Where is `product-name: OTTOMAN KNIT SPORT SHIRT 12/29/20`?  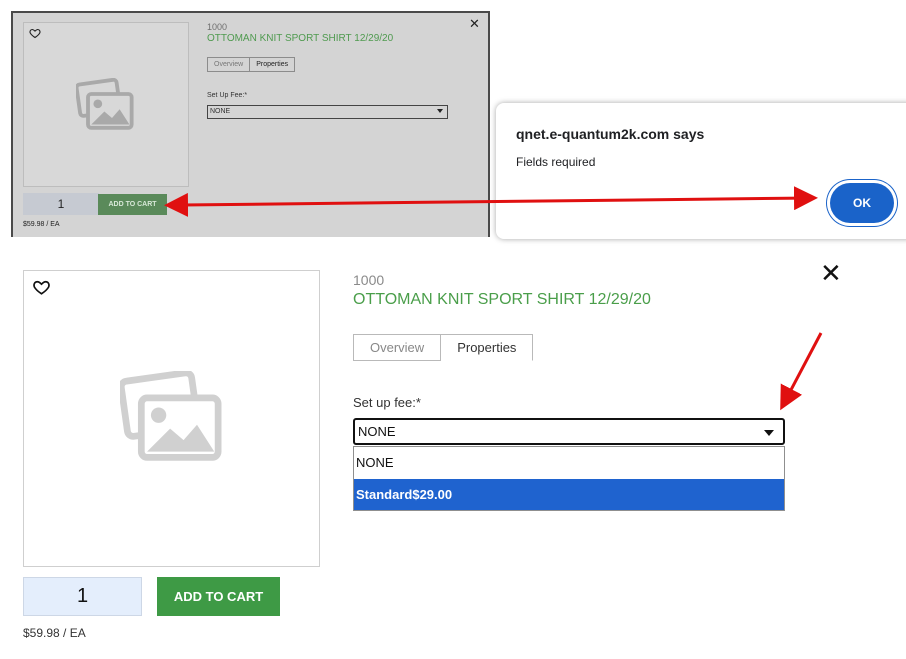 product-name: OTTOMAN KNIT SPORT SHIRT 12/29/20 is located at coordinates (502, 299).